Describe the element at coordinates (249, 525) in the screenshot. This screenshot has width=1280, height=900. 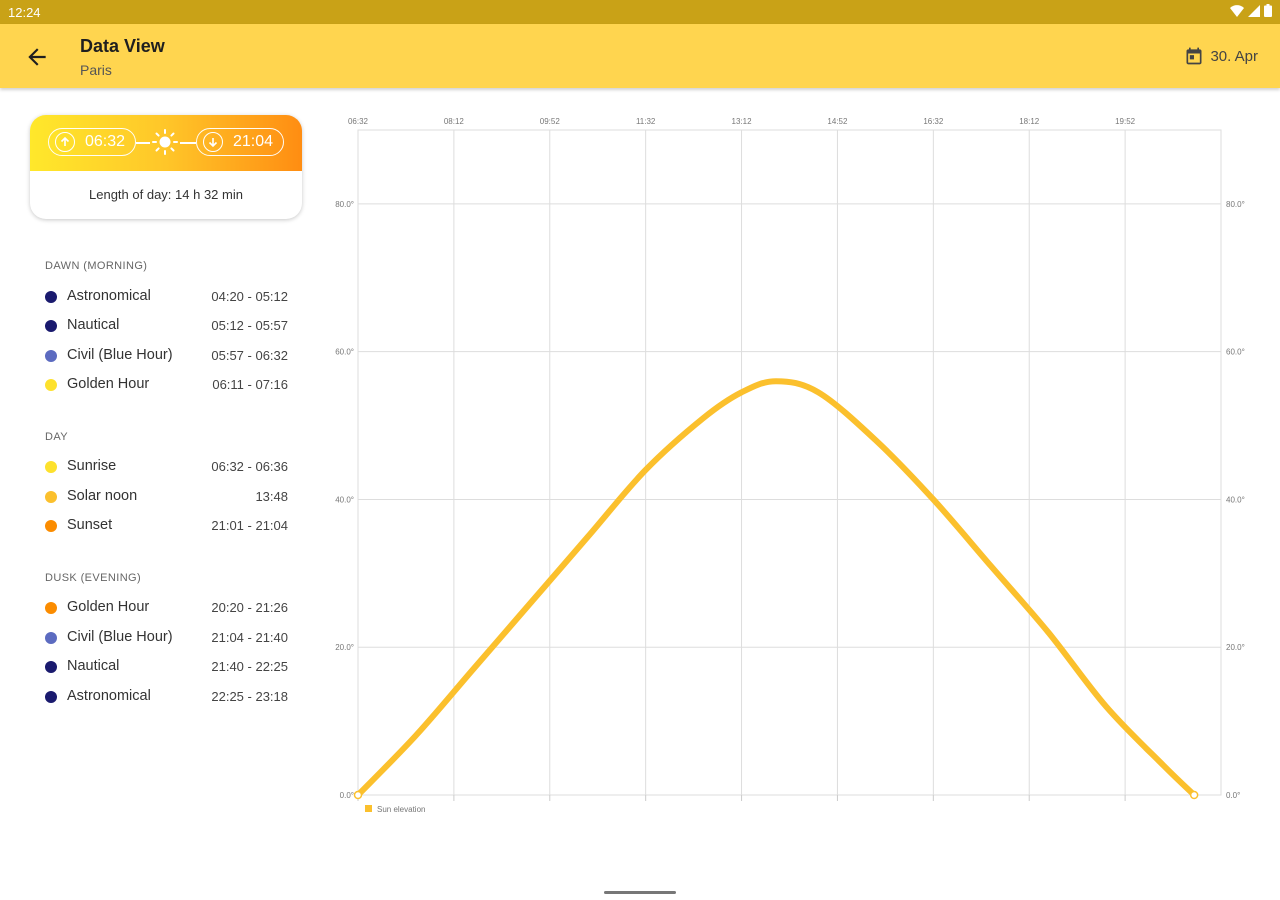
I see `item-range: 21:01 - 21:04` at that location.